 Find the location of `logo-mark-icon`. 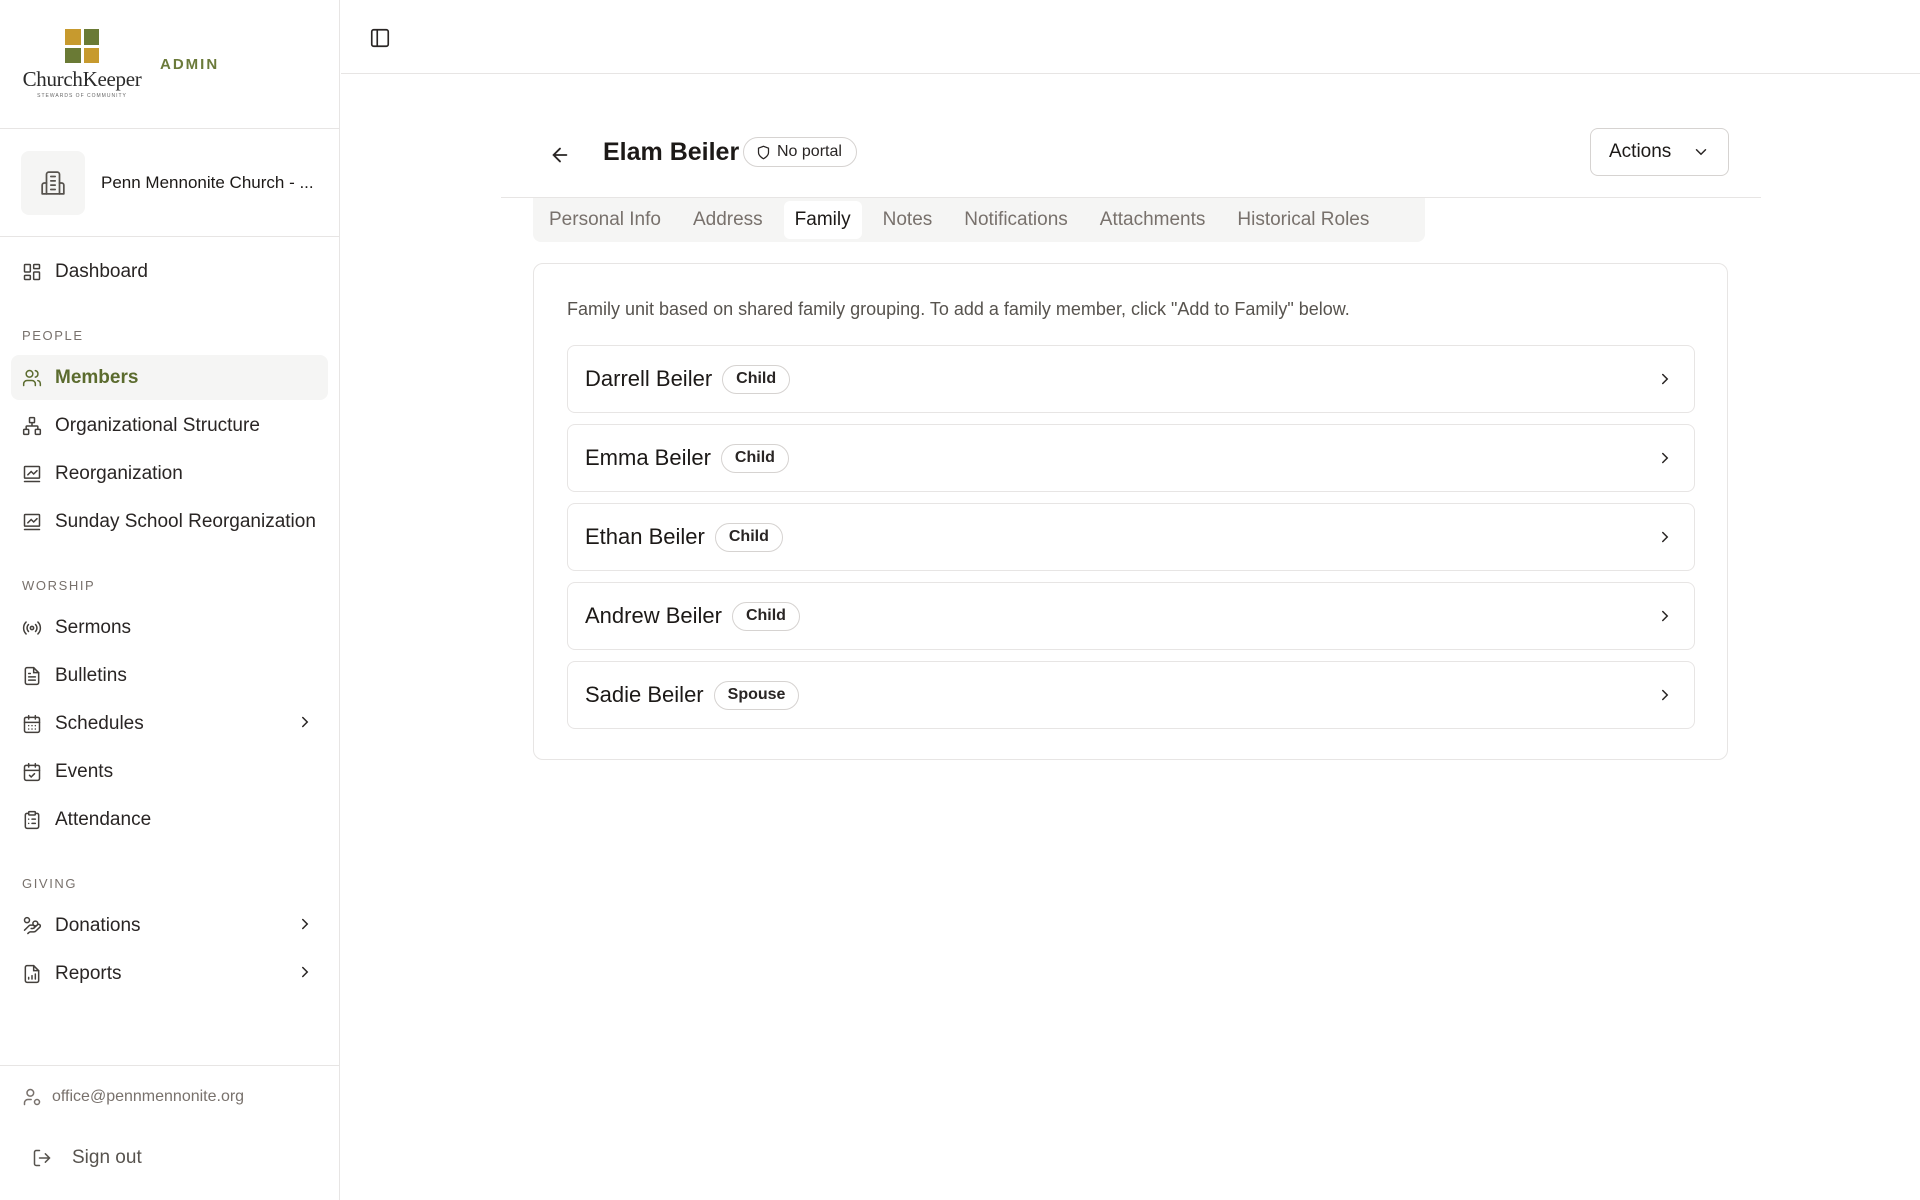

logo-mark-icon is located at coordinates (82, 46).